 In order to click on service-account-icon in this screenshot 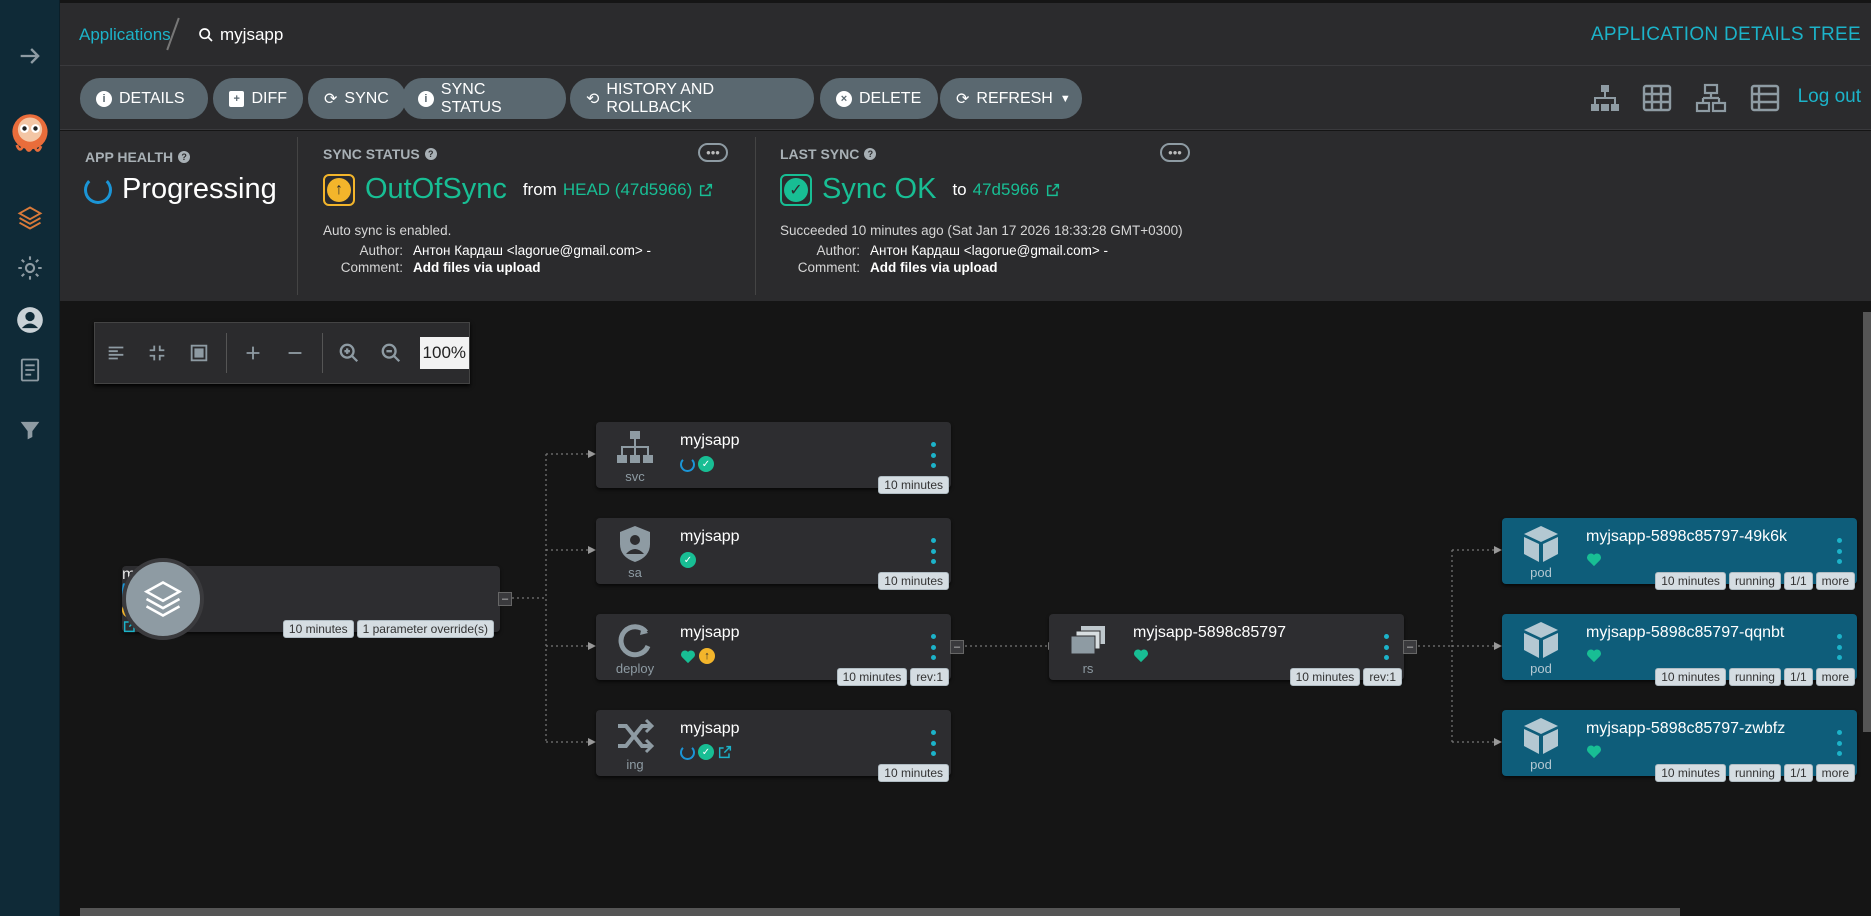, I will do `click(635, 544)`.